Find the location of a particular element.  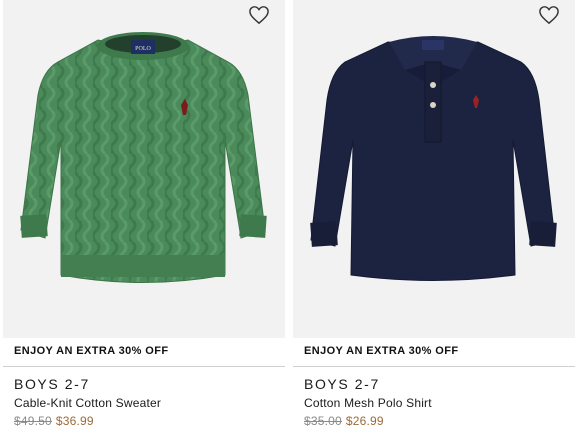

logo-label-text: POLO is located at coordinates (143, 49).